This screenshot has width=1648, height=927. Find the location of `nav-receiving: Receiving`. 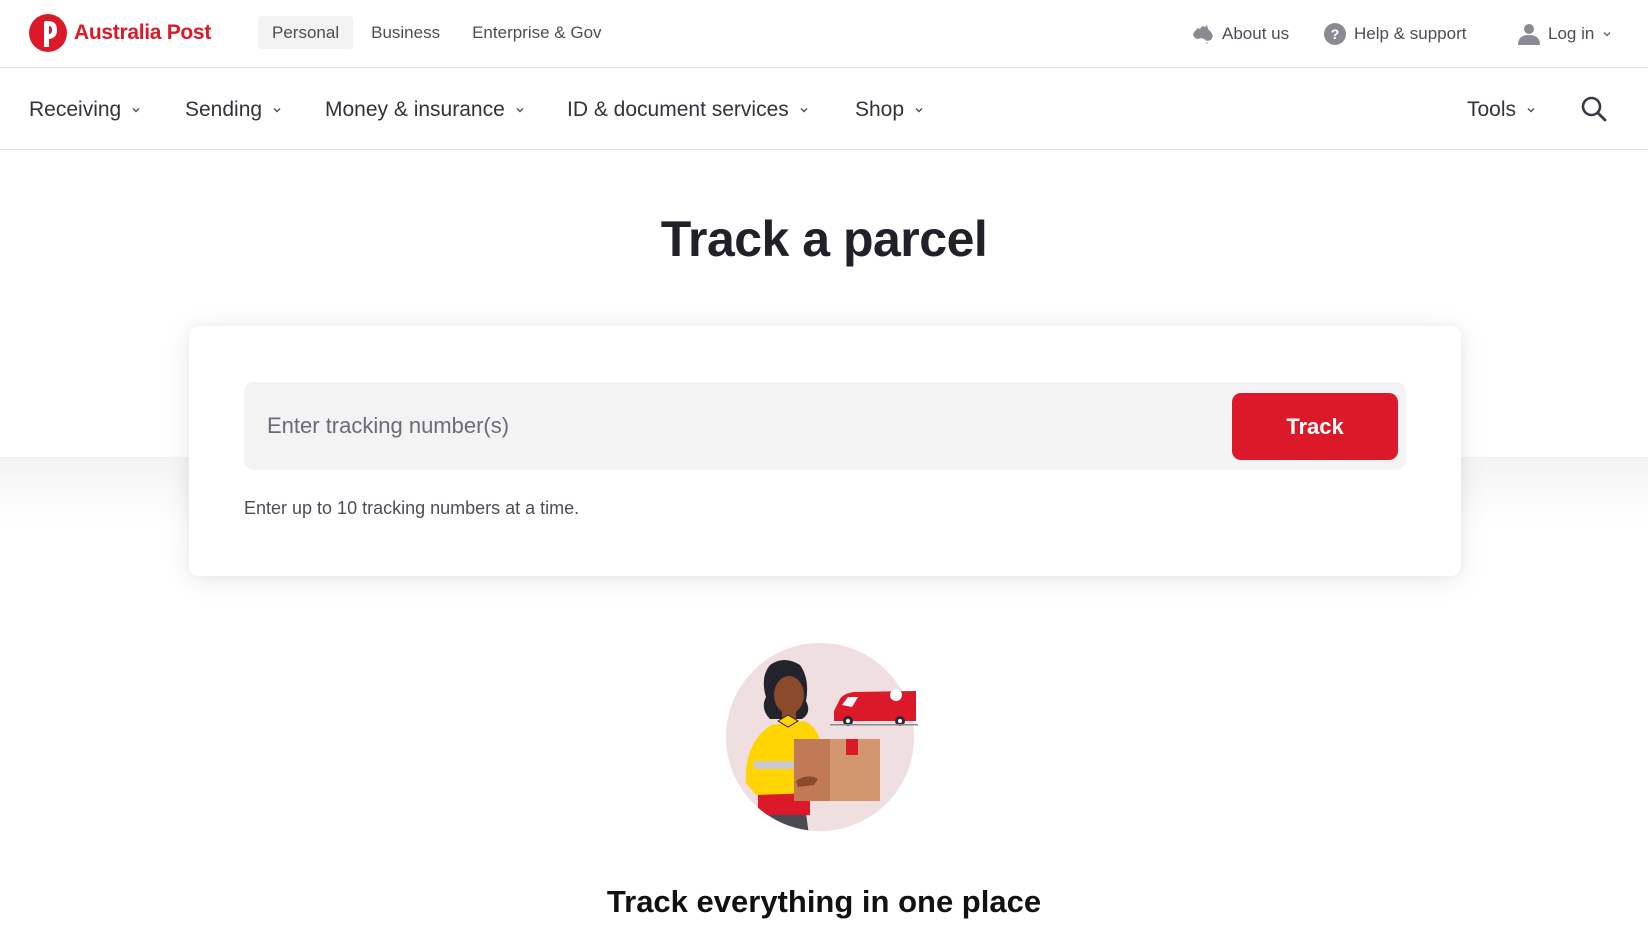

nav-receiving: Receiving is located at coordinates (85, 110).